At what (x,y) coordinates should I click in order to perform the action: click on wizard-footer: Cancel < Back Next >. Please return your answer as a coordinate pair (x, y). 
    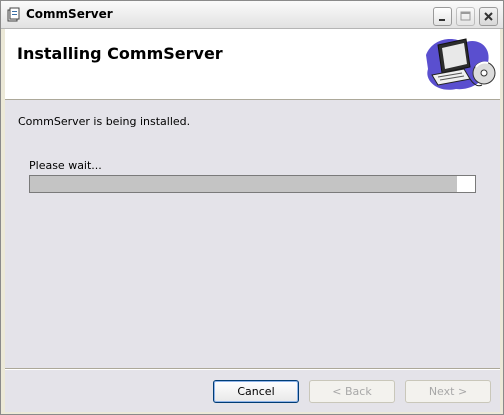
    Looking at the image, I should click on (252, 391).